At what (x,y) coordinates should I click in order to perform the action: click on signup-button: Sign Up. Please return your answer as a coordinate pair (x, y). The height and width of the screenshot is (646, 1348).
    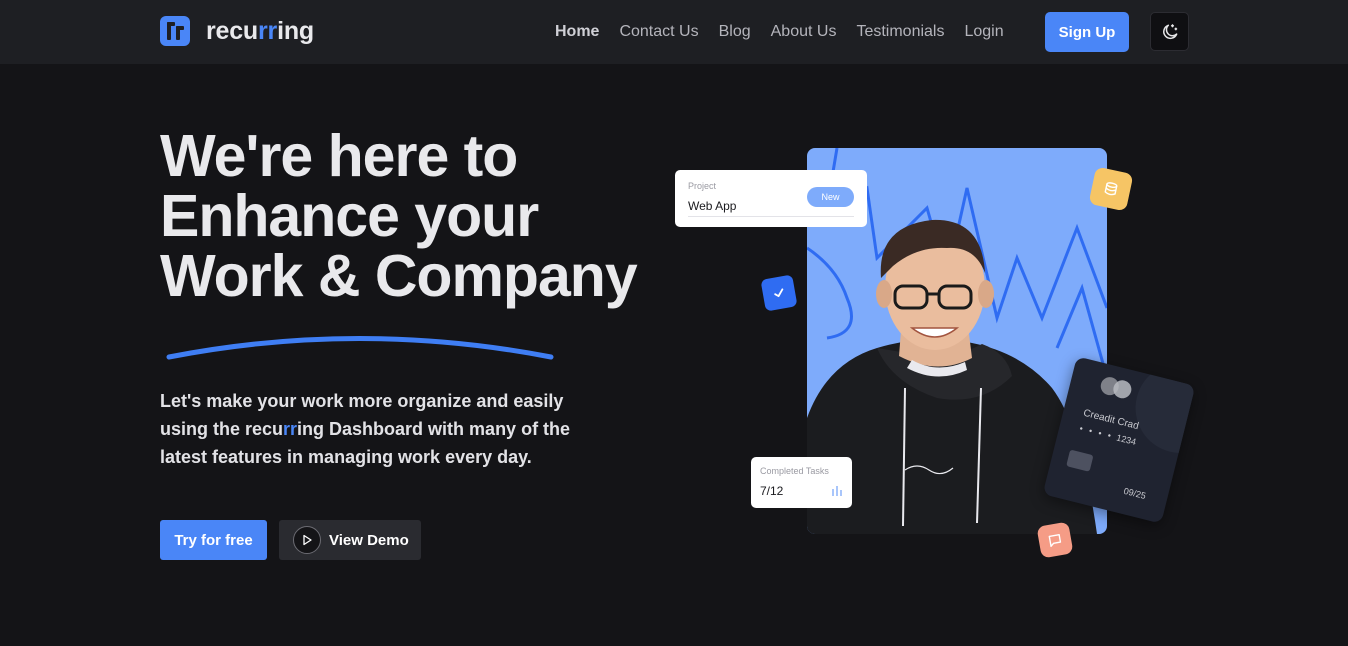
    Looking at the image, I should click on (1087, 32).